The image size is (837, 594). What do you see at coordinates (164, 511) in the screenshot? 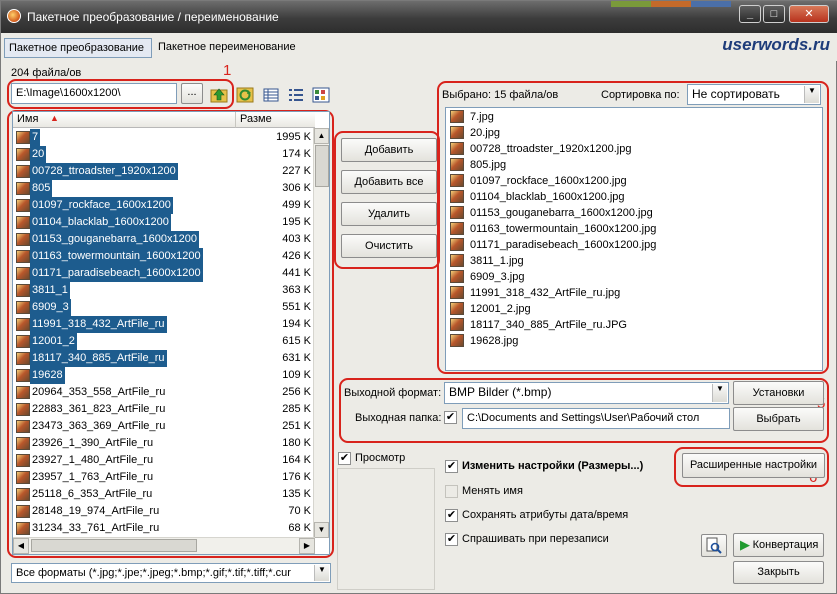
I see `file-row: 28148_19_974_ArtFile_ru 70 K` at bounding box center [164, 511].